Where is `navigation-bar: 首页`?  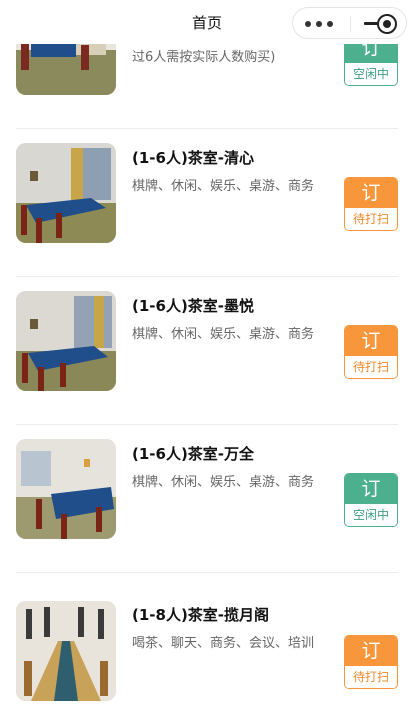 navigation-bar: 首页 is located at coordinates (207, 22).